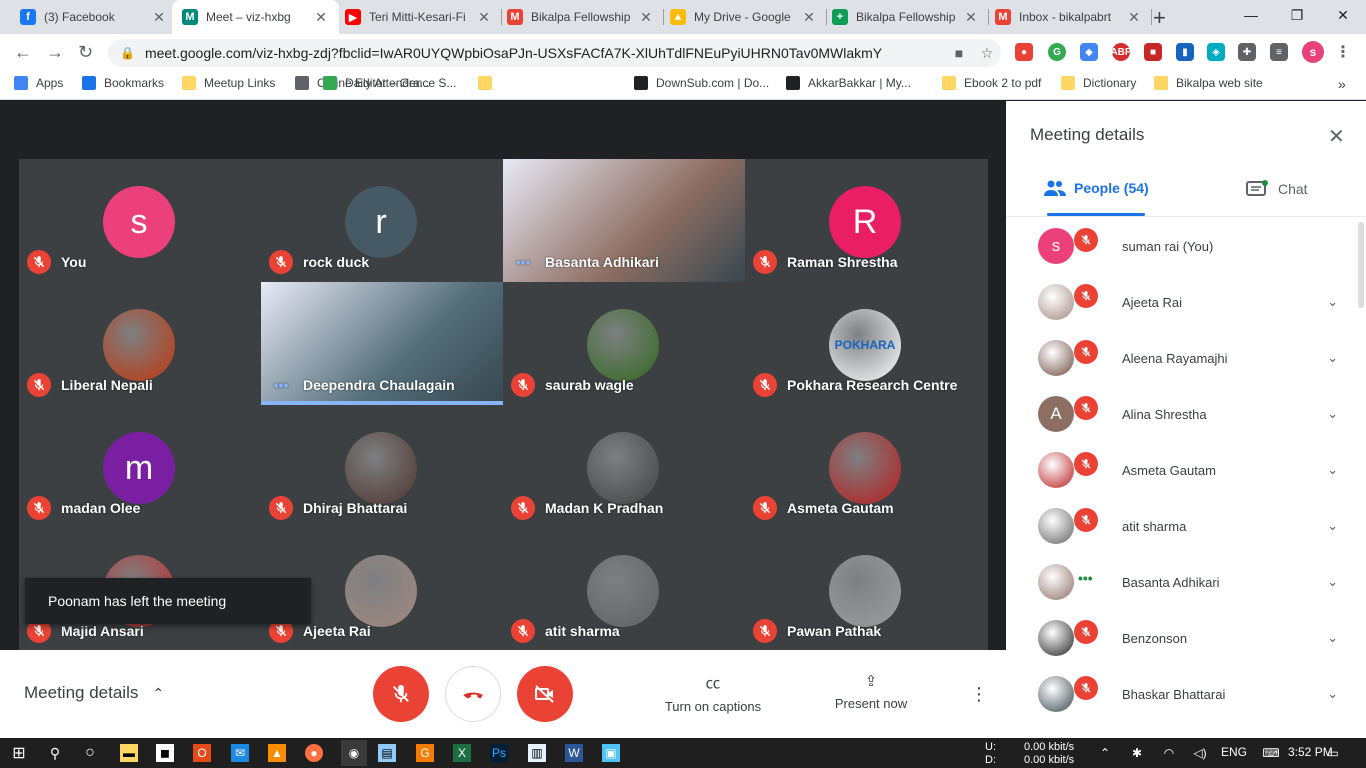  What do you see at coordinates (611, 753) in the screenshot?
I see `app-icon: ▣` at bounding box center [611, 753].